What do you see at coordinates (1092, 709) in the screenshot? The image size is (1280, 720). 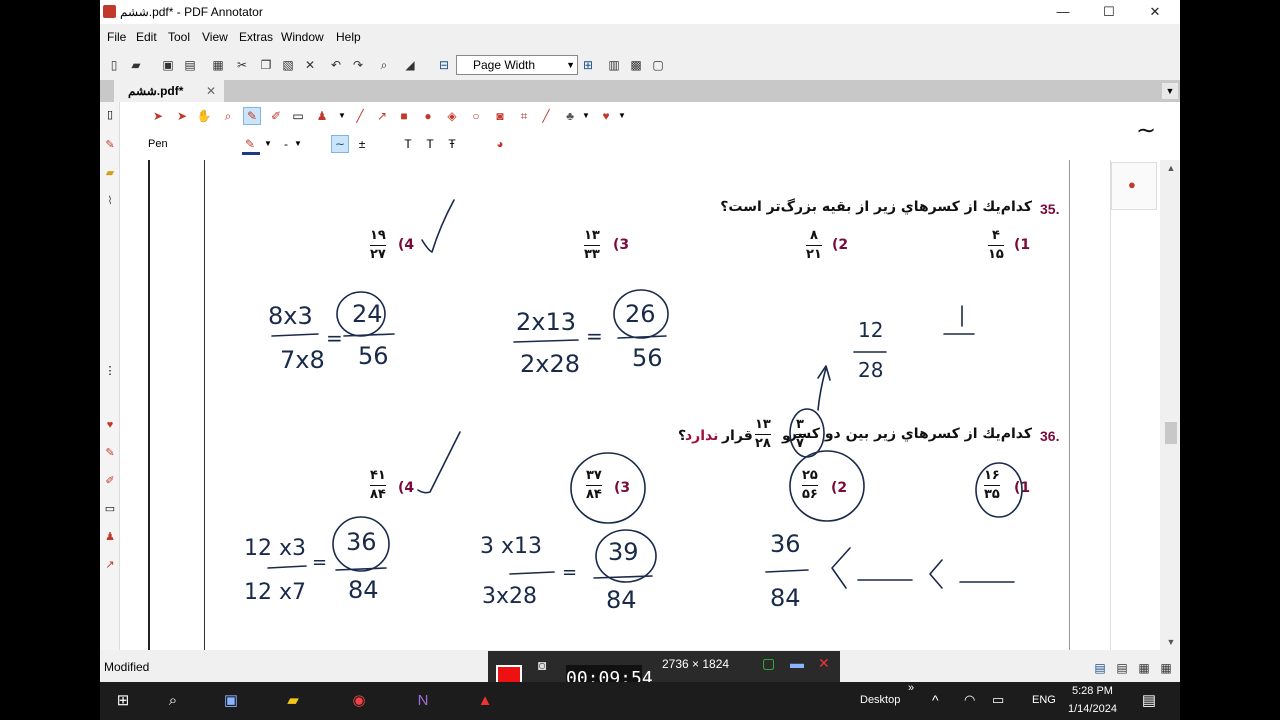 I see `clock-date: 1/14/2024` at bounding box center [1092, 709].